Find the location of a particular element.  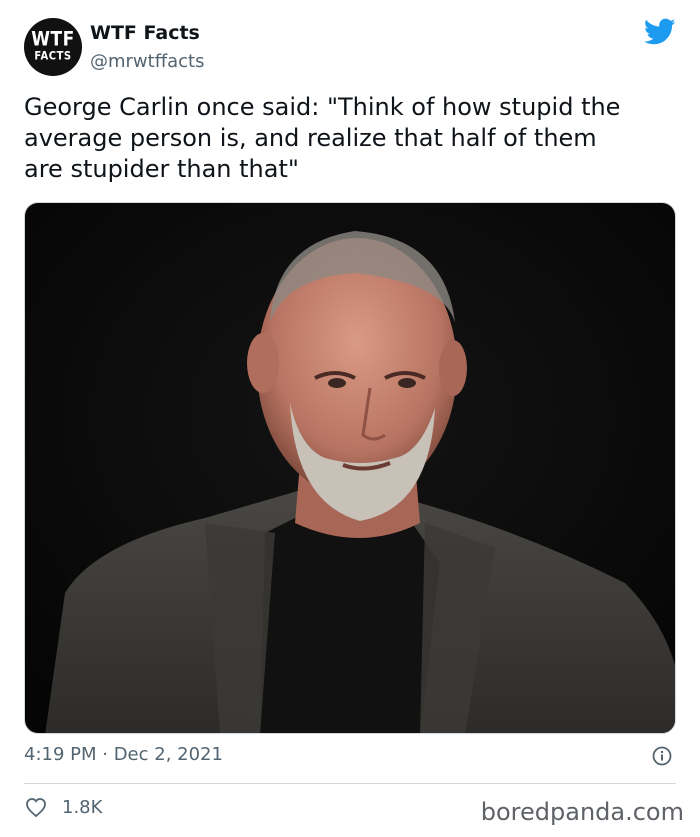

avatar: WTF FACTS is located at coordinates (53, 47).